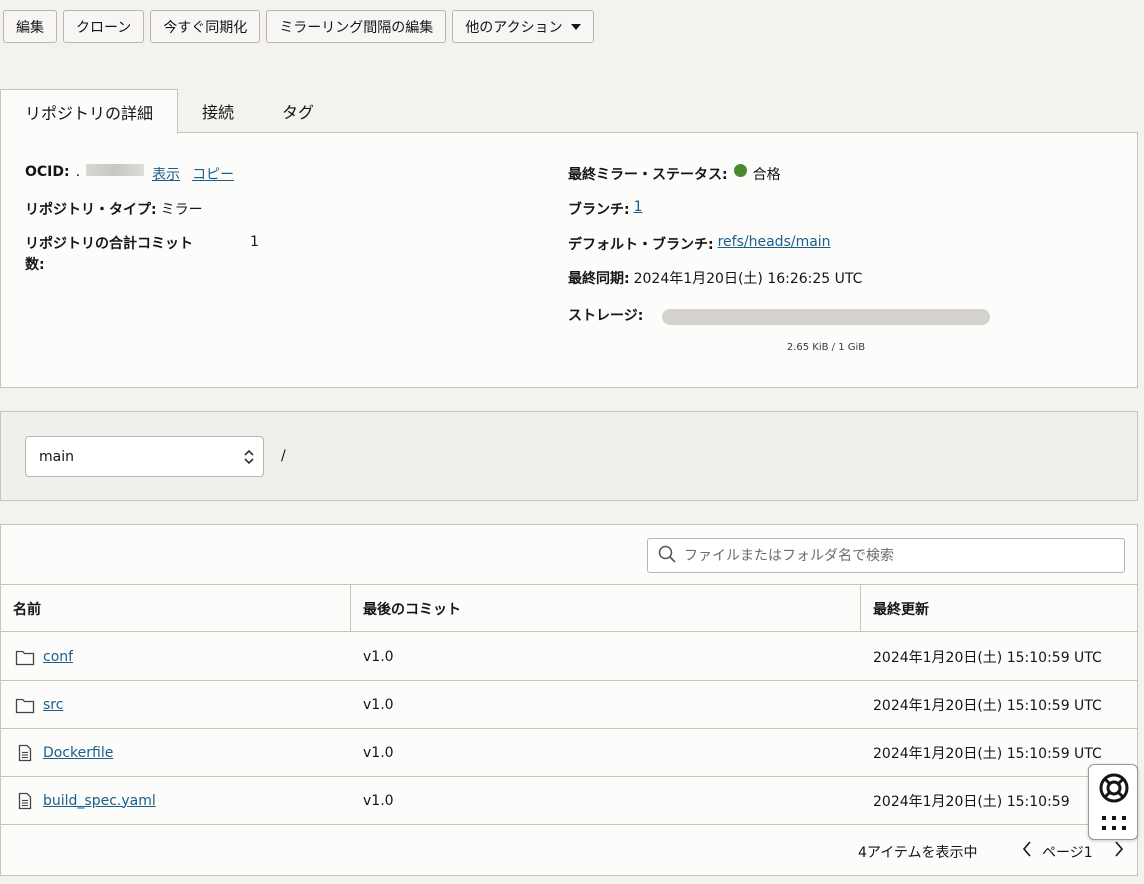  I want to click on branches-label: ブランチ:, so click(599, 210).